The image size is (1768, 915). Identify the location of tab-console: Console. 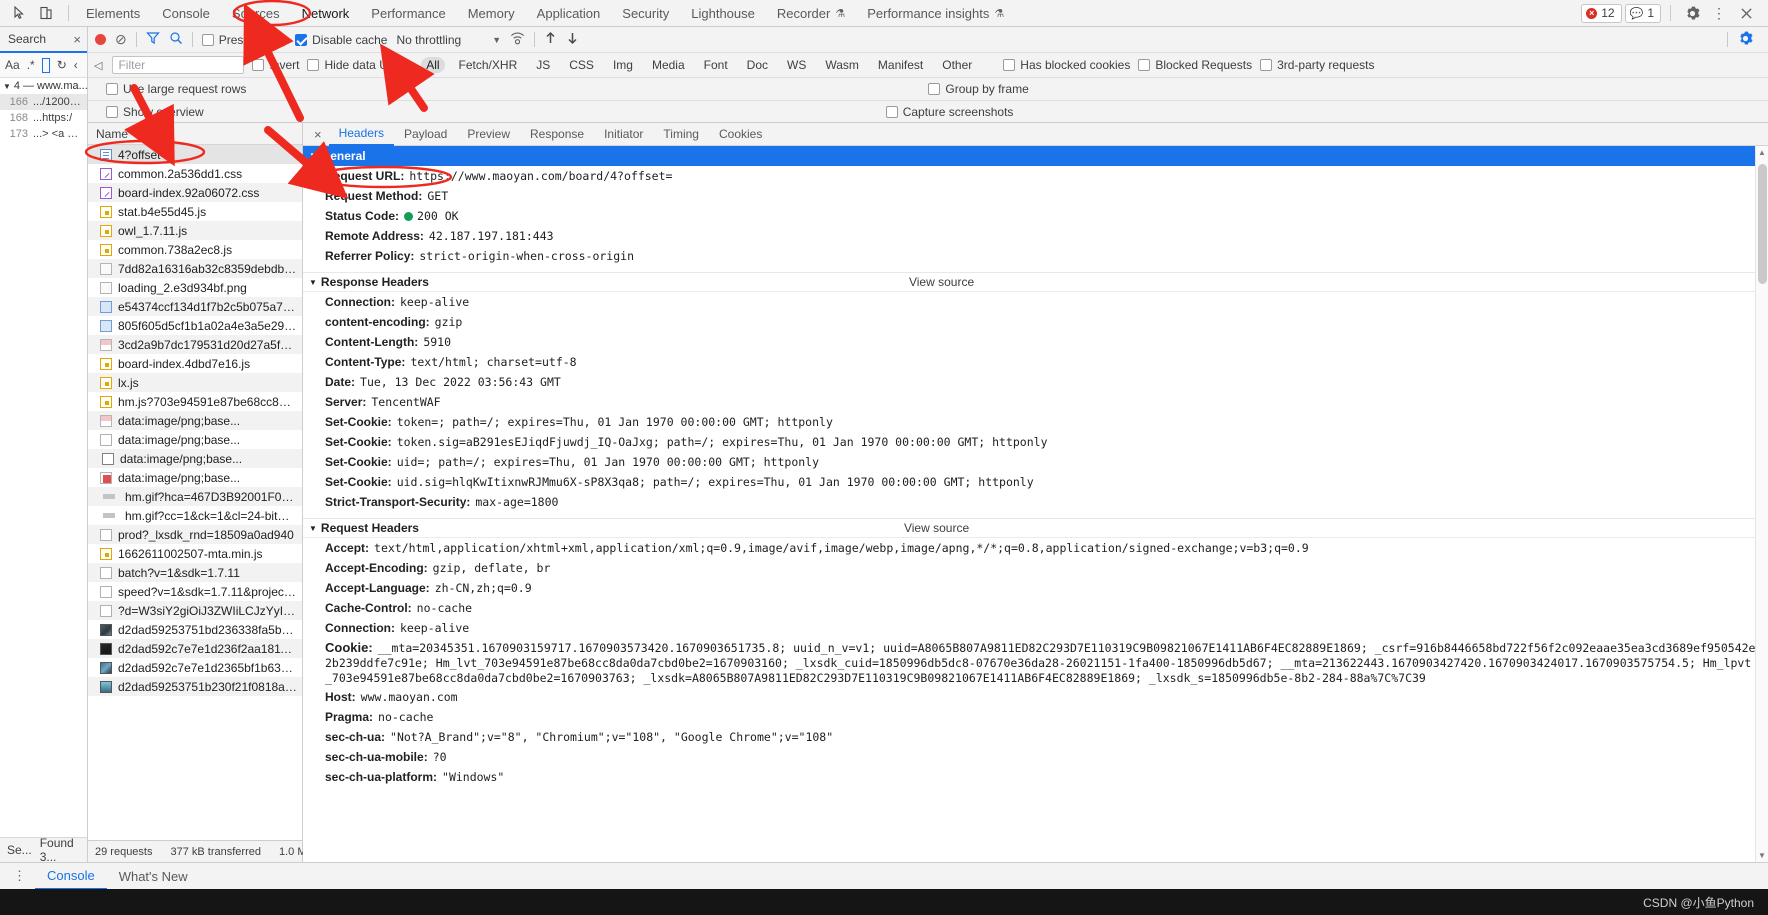
(186, 13).